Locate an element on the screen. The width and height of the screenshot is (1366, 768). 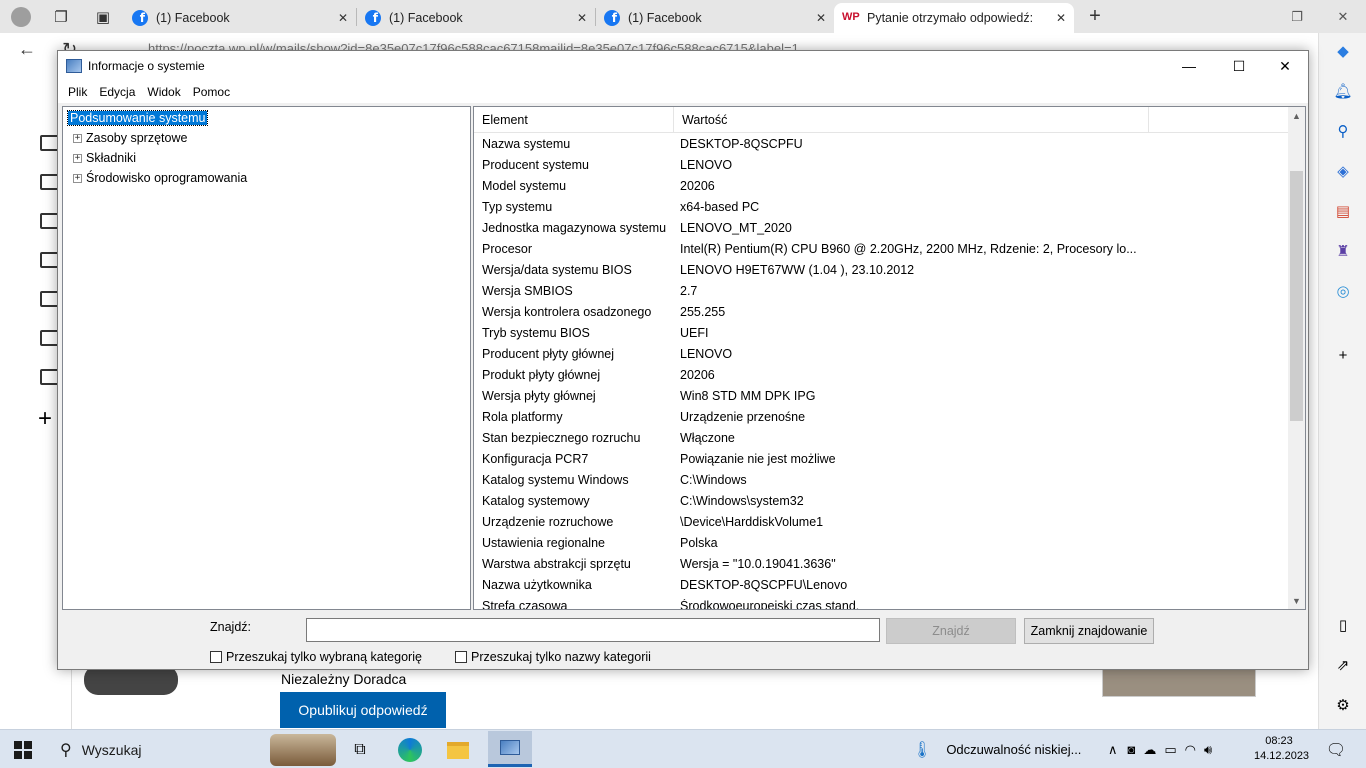
sidebar-layout-icon: ▯ is located at coordinates (1343, 625).